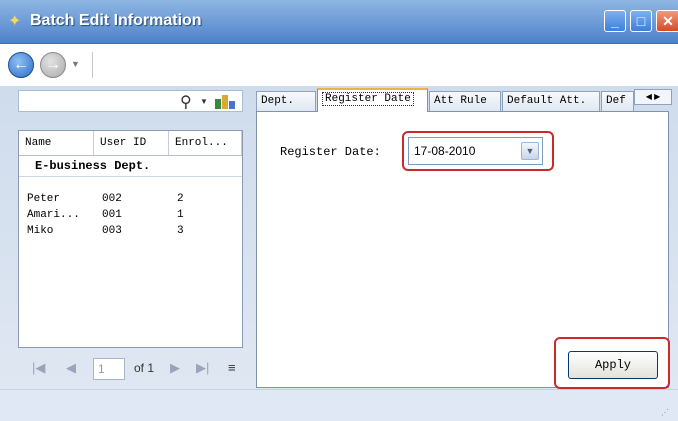 This screenshot has height=421, width=678. I want to click on close-icon: ✕, so click(667, 21).